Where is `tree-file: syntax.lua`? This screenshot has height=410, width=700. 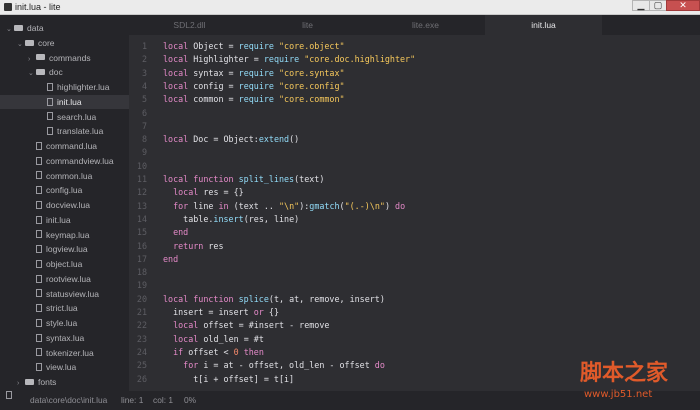 tree-file: syntax.lua is located at coordinates (64, 338).